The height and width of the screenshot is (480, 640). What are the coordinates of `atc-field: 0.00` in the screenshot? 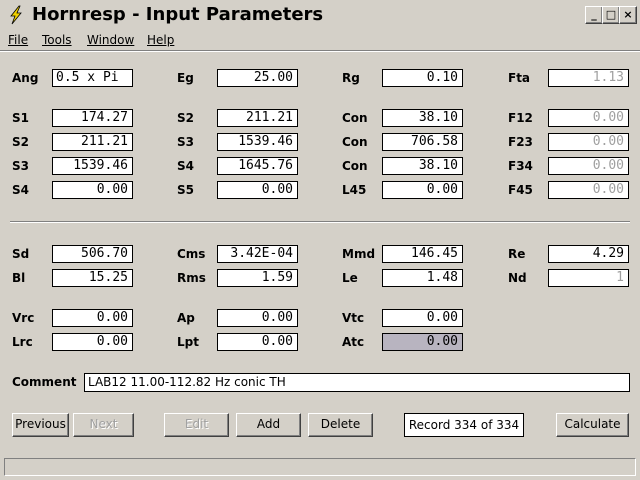 It's located at (422, 342).